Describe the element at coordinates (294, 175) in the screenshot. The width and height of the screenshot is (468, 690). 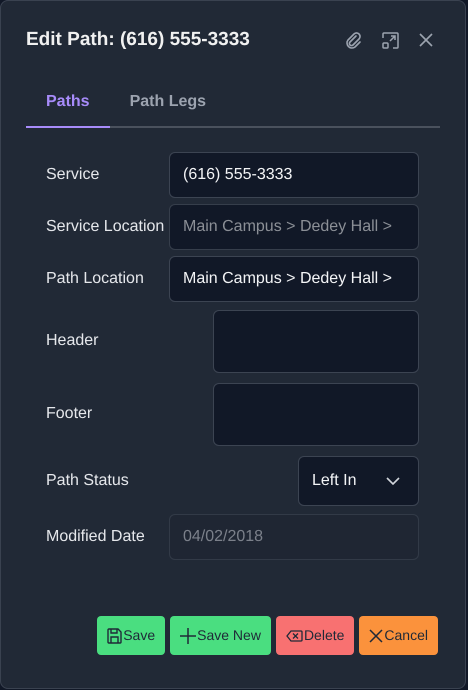
I see `input-field: (616) 555-3333` at that location.